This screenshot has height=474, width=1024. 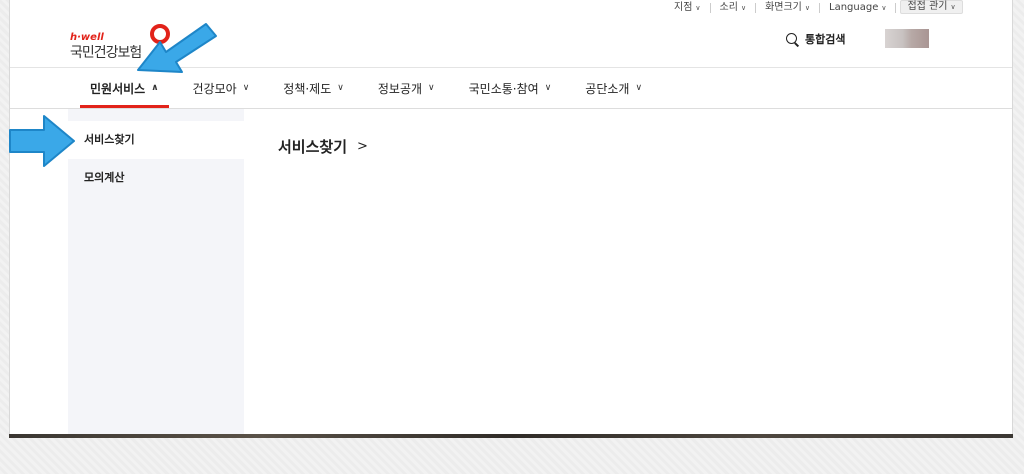 What do you see at coordinates (854, 7) in the screenshot?
I see `utility-label: Language` at bounding box center [854, 7].